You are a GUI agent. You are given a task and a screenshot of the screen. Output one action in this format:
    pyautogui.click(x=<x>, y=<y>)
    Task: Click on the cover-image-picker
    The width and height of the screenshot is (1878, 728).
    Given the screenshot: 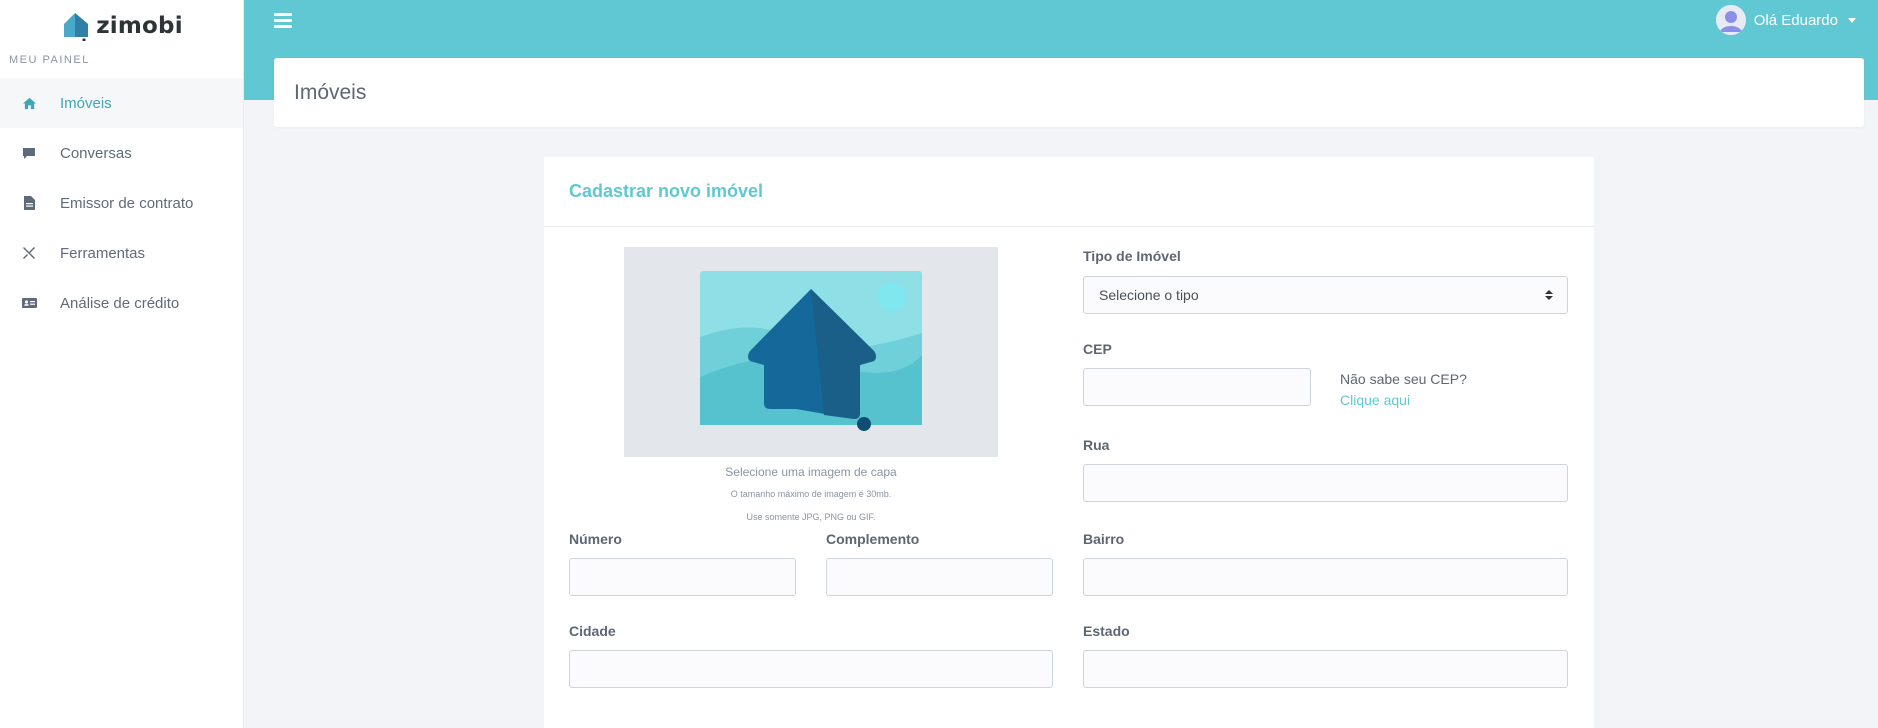 What is the action you would take?
    pyautogui.click(x=811, y=352)
    